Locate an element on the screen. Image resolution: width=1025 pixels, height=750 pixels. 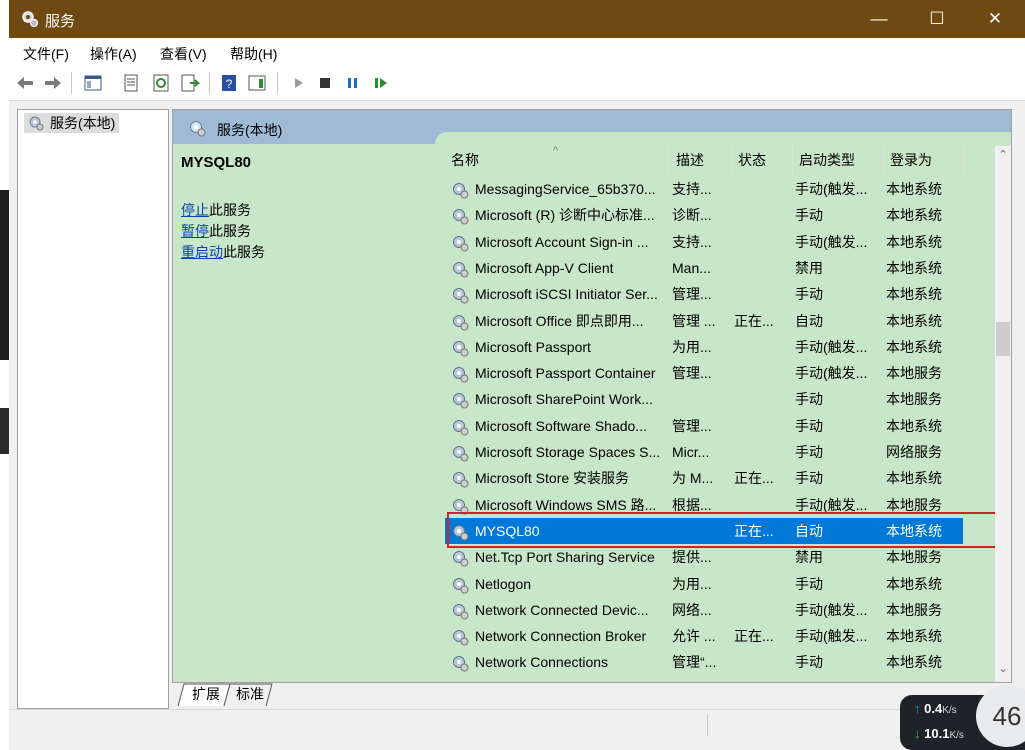
usage-gauge: 46 is located at coordinates (1000, 716).